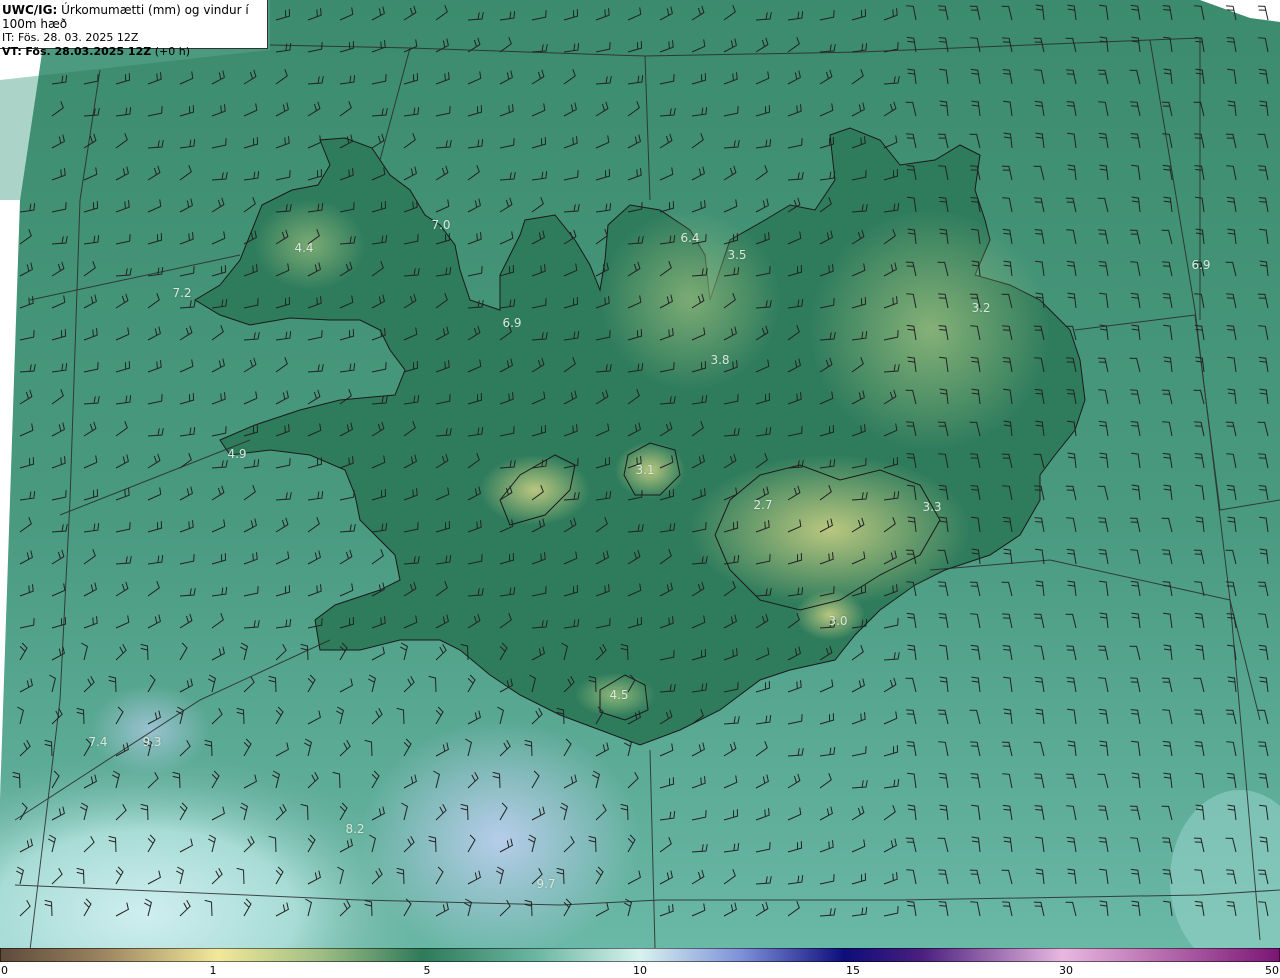 Image resolution: width=1280 pixels, height=978 pixels. Describe the element at coordinates (355, 829) in the screenshot. I see `precip-value-label: 8.2` at that location.